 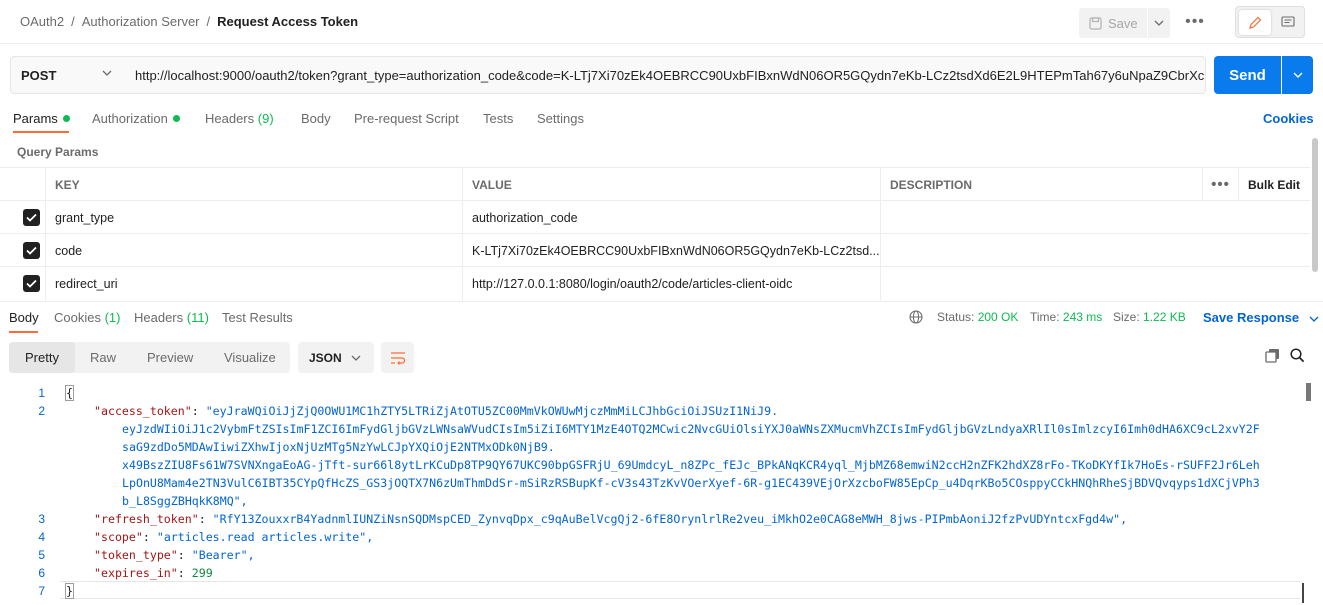 What do you see at coordinates (230, 118) in the screenshot?
I see `tab-headers-label: Headers` at bounding box center [230, 118].